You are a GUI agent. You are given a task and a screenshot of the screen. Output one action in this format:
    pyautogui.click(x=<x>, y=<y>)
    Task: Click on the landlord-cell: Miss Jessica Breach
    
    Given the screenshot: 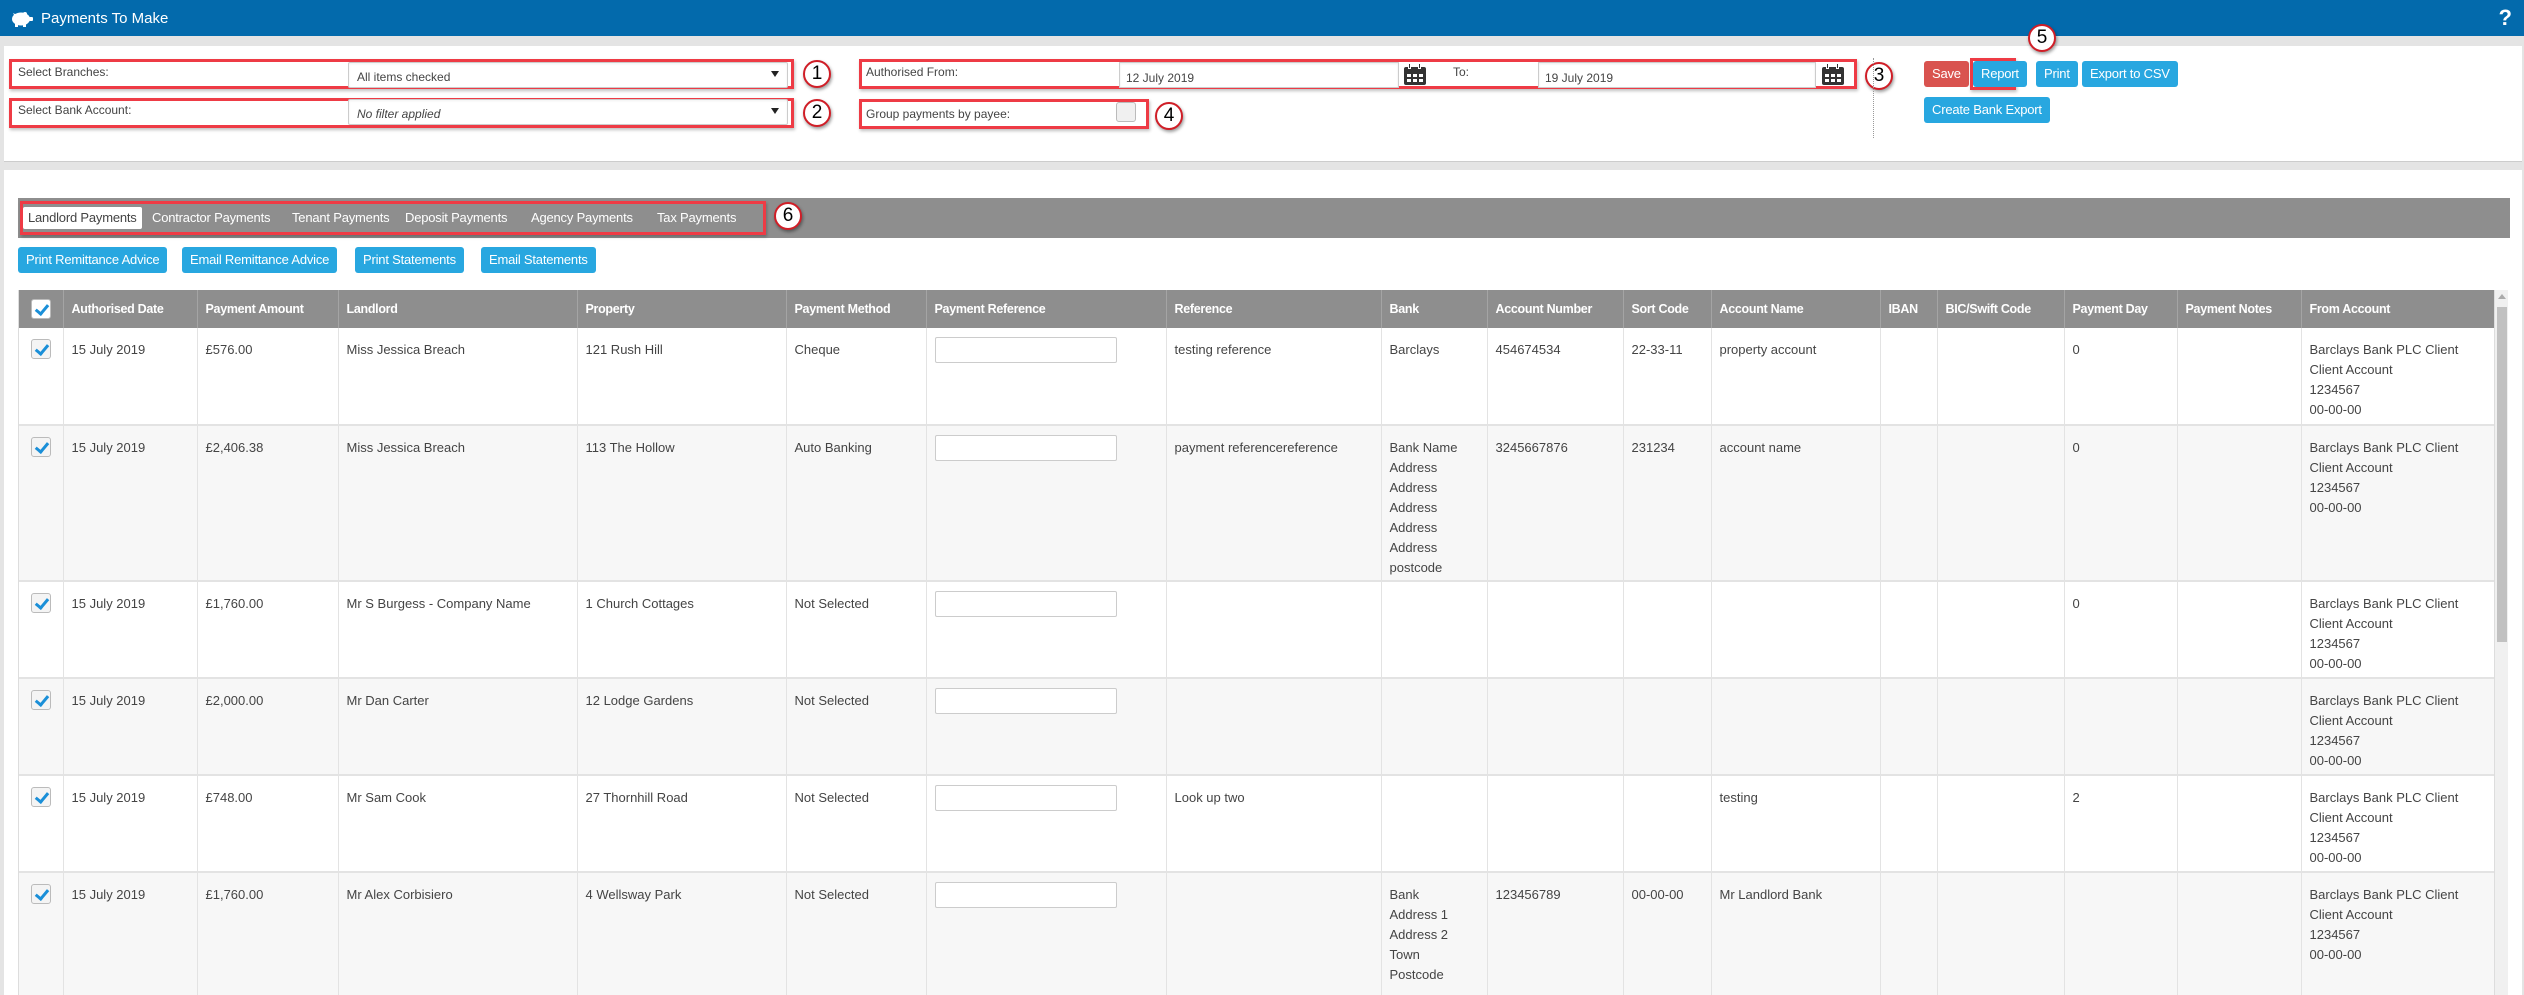 What is the action you would take?
    pyautogui.click(x=458, y=503)
    